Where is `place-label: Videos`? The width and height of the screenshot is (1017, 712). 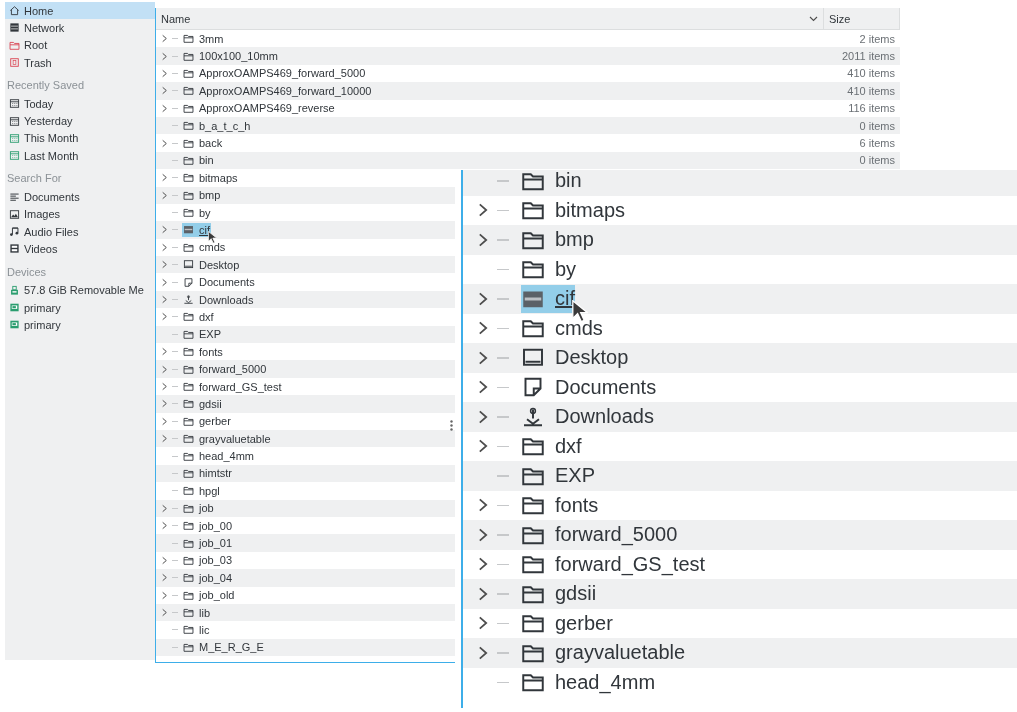
place-label: Videos is located at coordinates (41, 248).